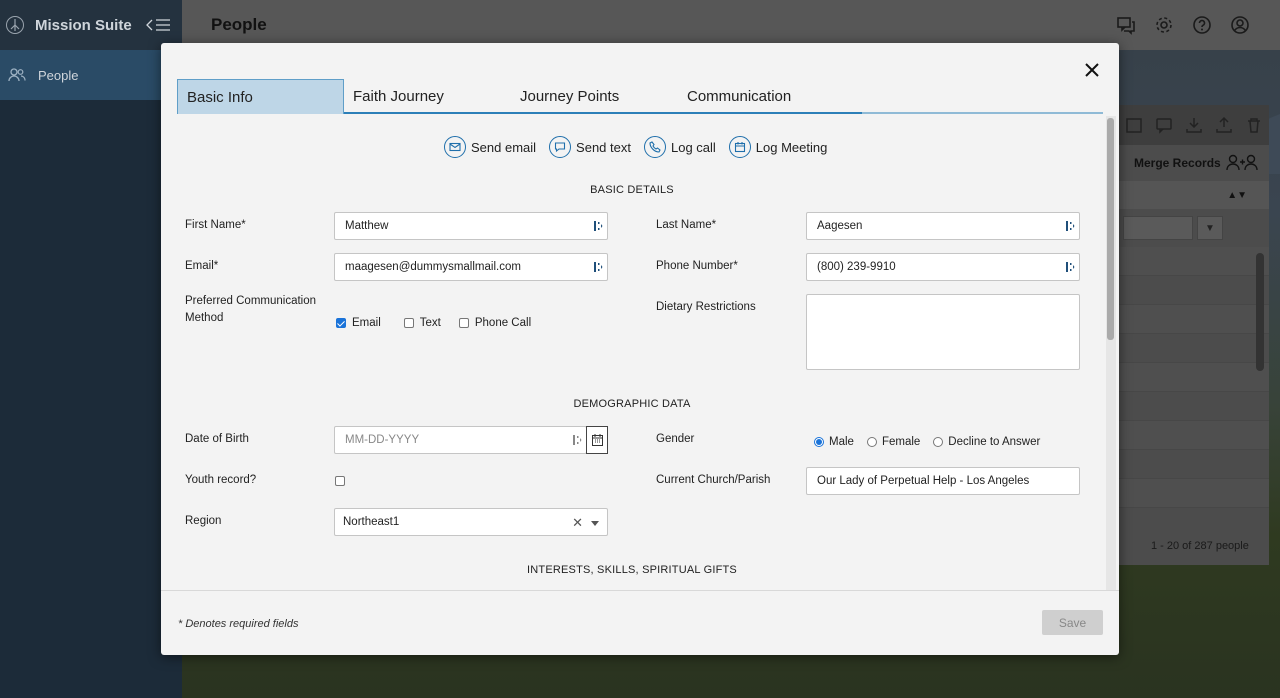 The width and height of the screenshot is (1280, 698). What do you see at coordinates (1260, 312) in the screenshot?
I see `list-scrollbar` at bounding box center [1260, 312].